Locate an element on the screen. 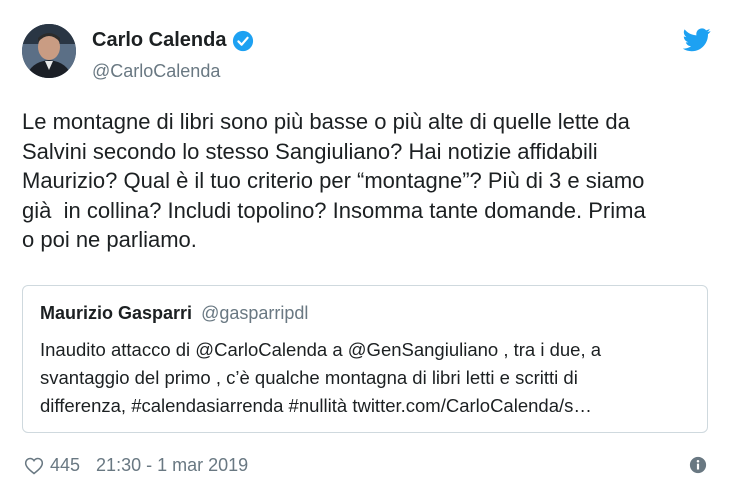 Image resolution: width=731 pixels, height=493 pixels. quoted-author-handle: @gasparripdl is located at coordinates (255, 313).